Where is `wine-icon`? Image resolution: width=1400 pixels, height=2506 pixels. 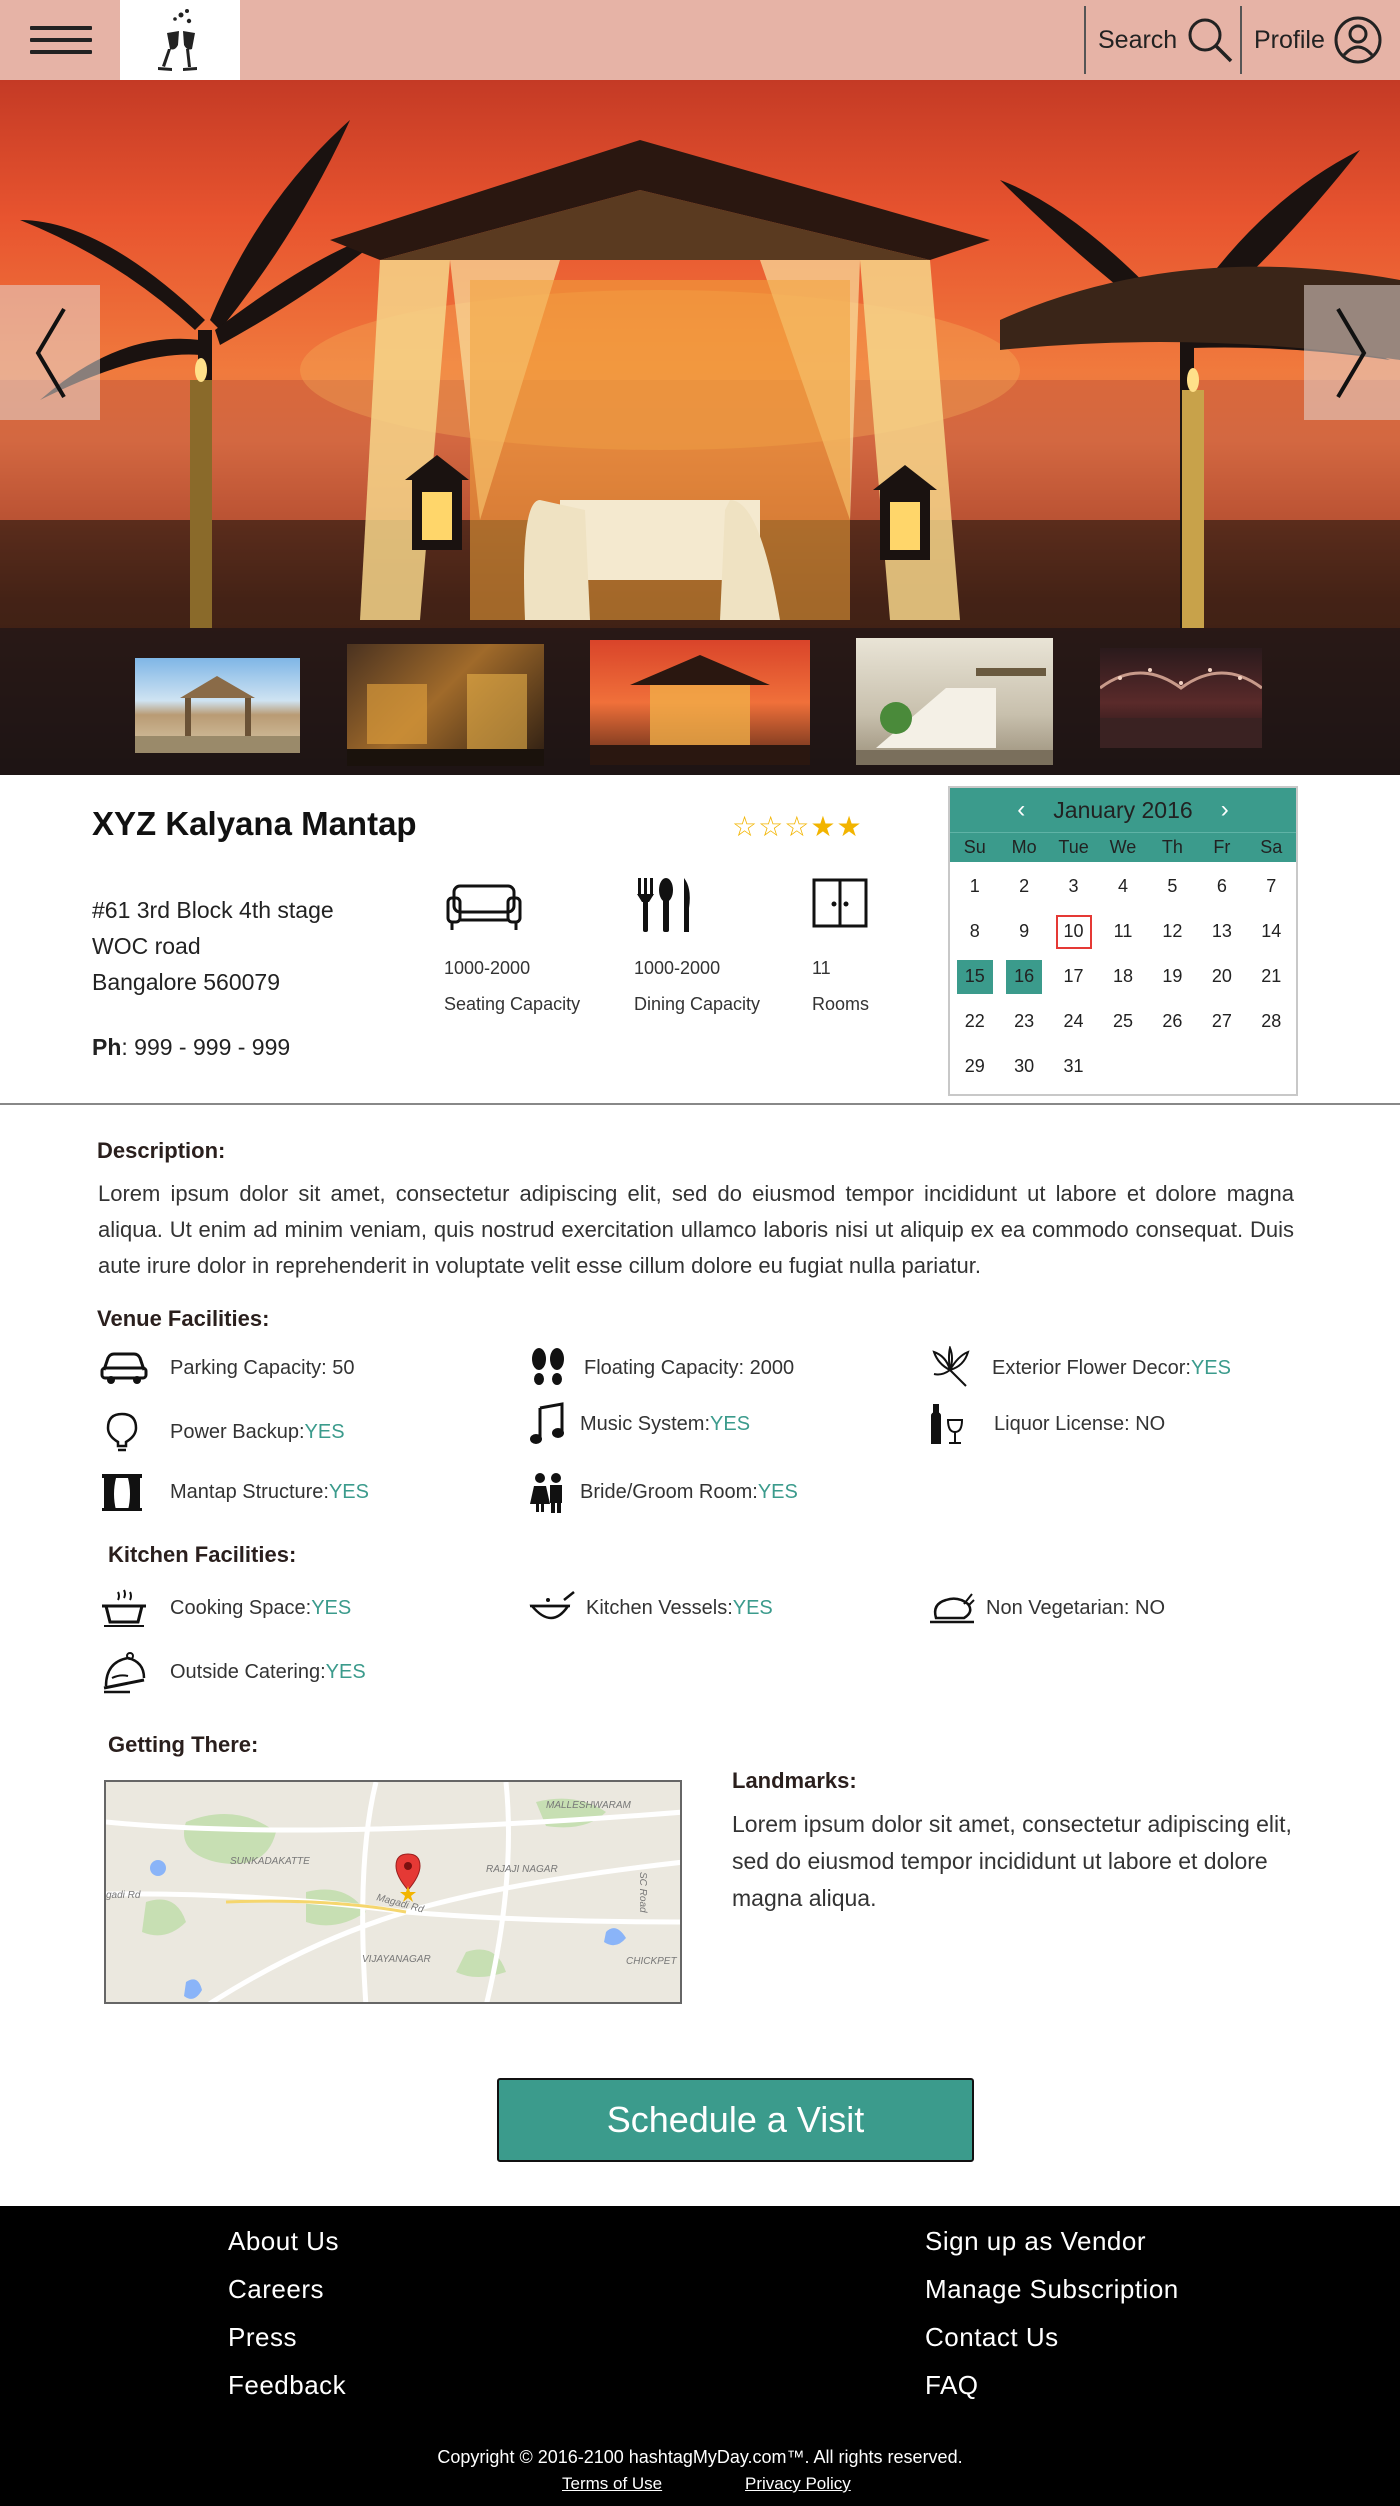 wine-icon is located at coordinates (947, 1424).